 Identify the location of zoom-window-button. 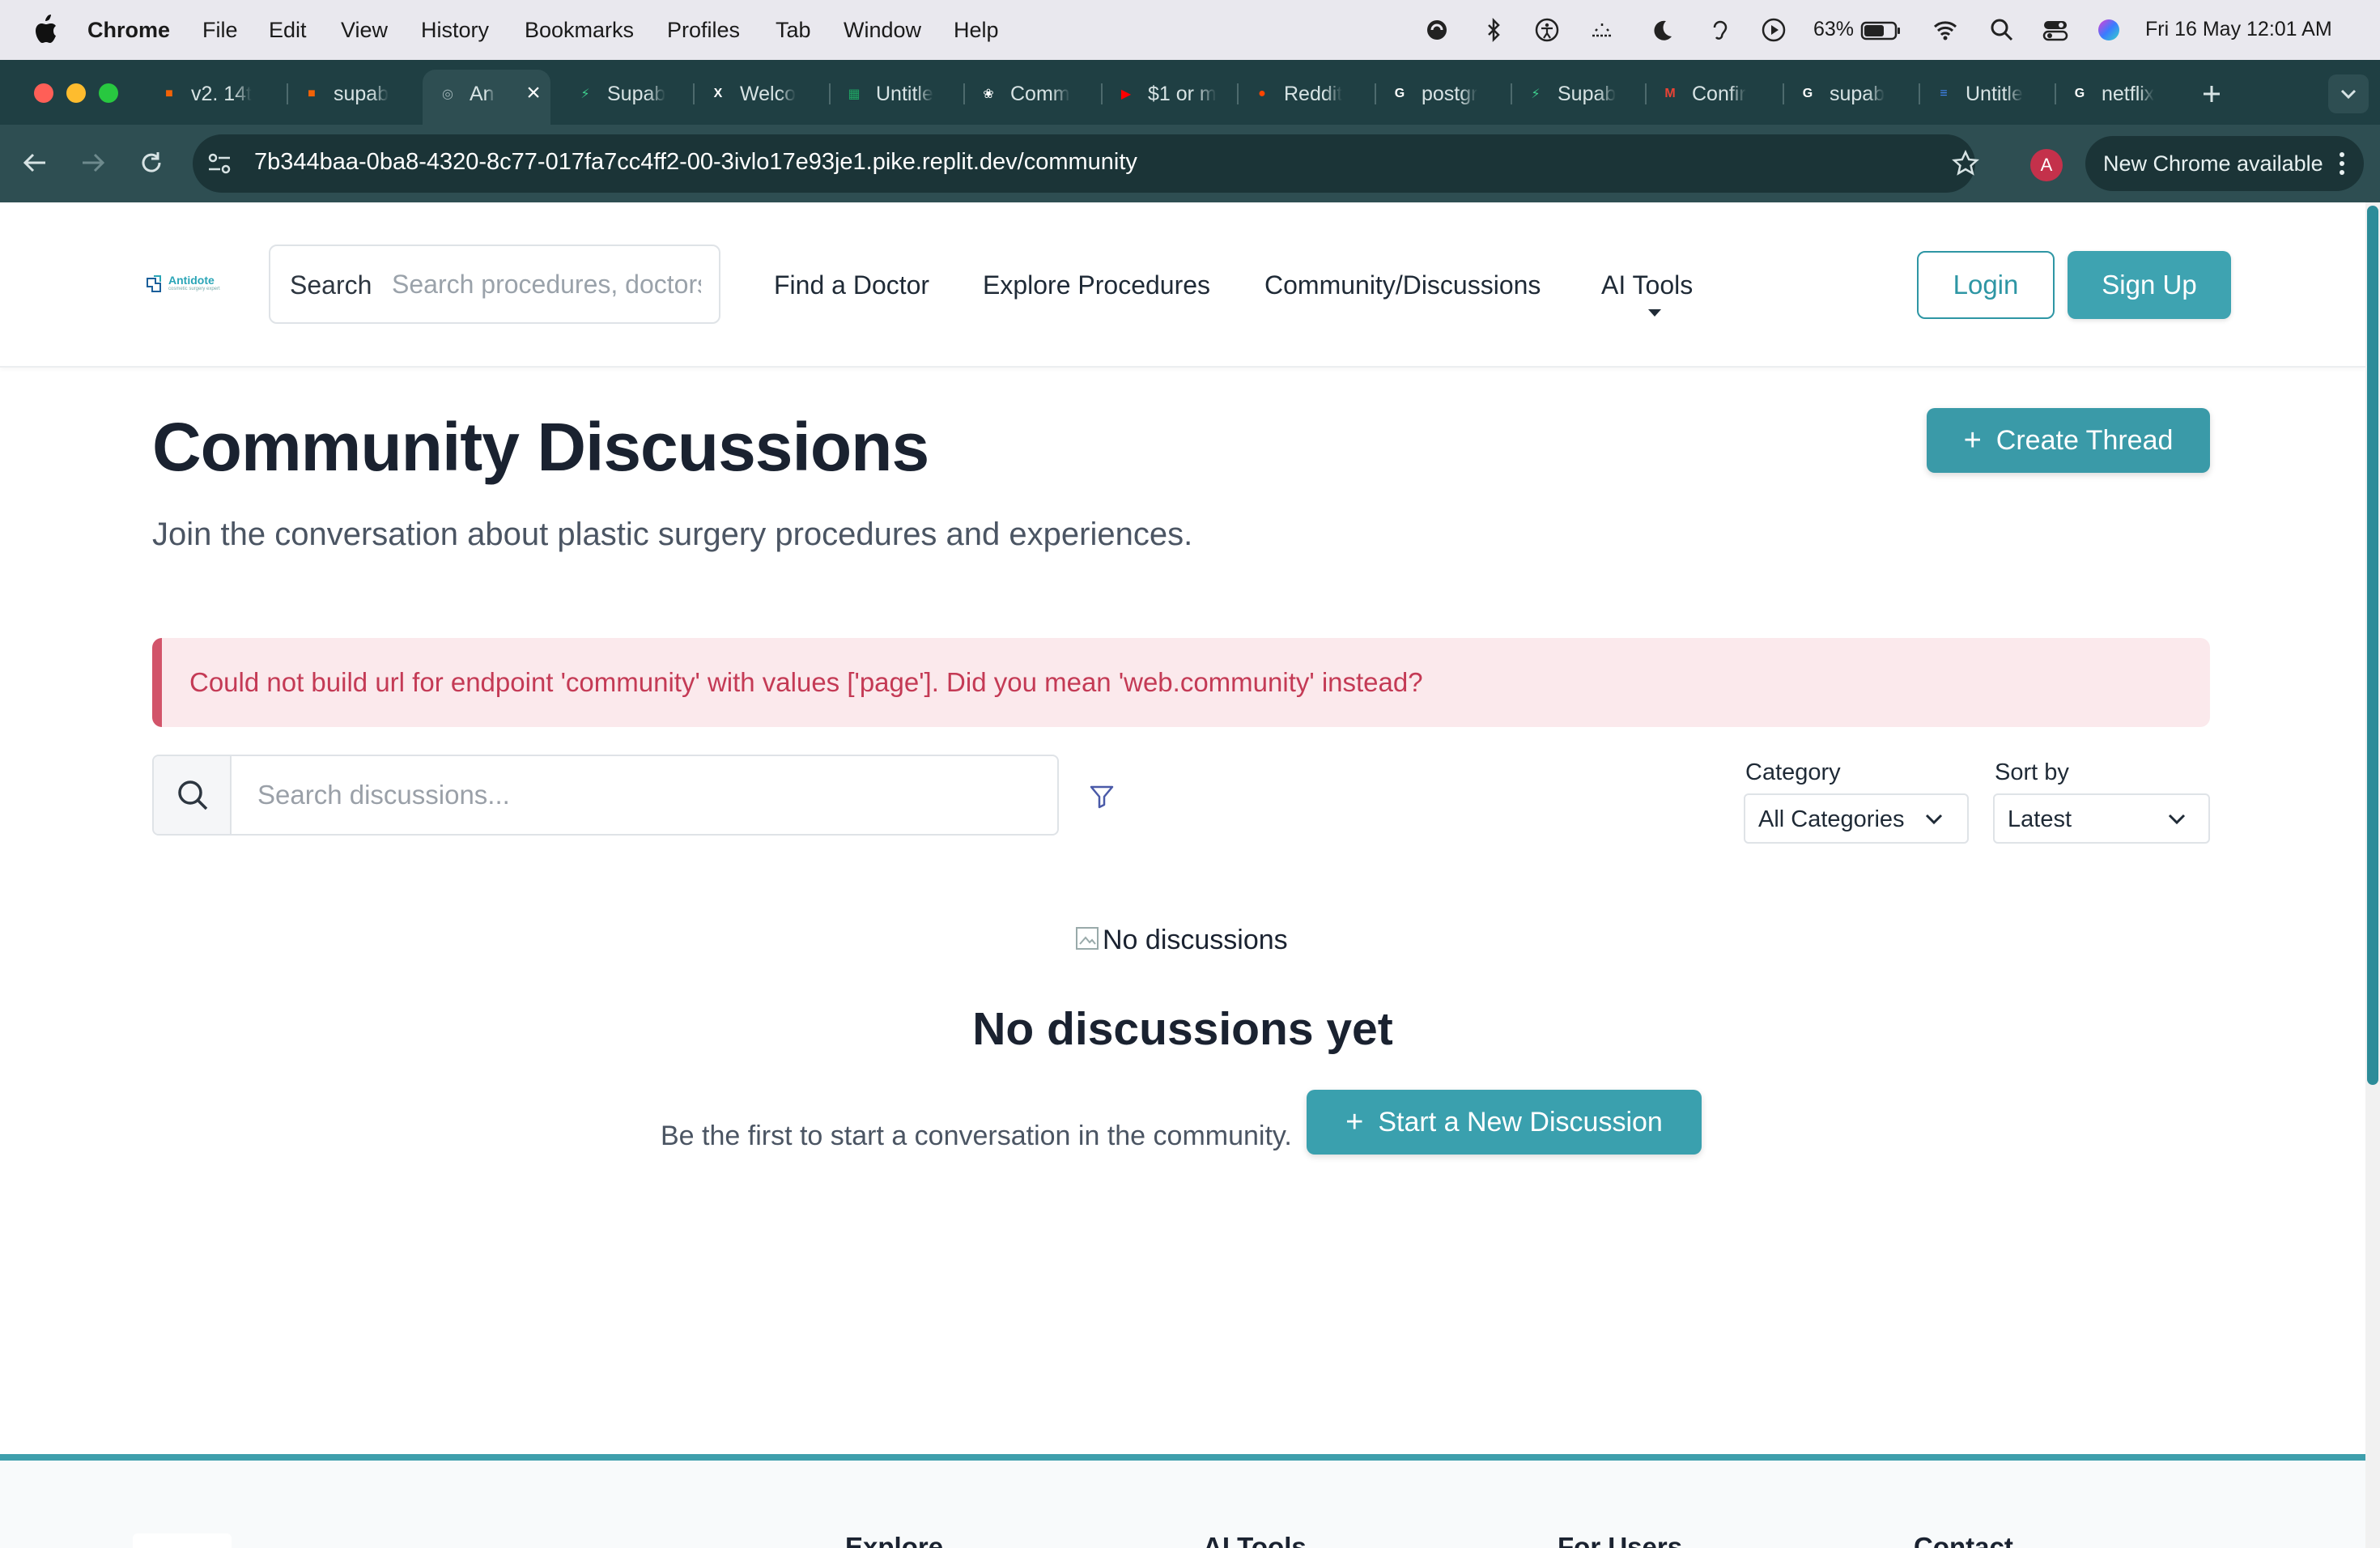
(108, 93).